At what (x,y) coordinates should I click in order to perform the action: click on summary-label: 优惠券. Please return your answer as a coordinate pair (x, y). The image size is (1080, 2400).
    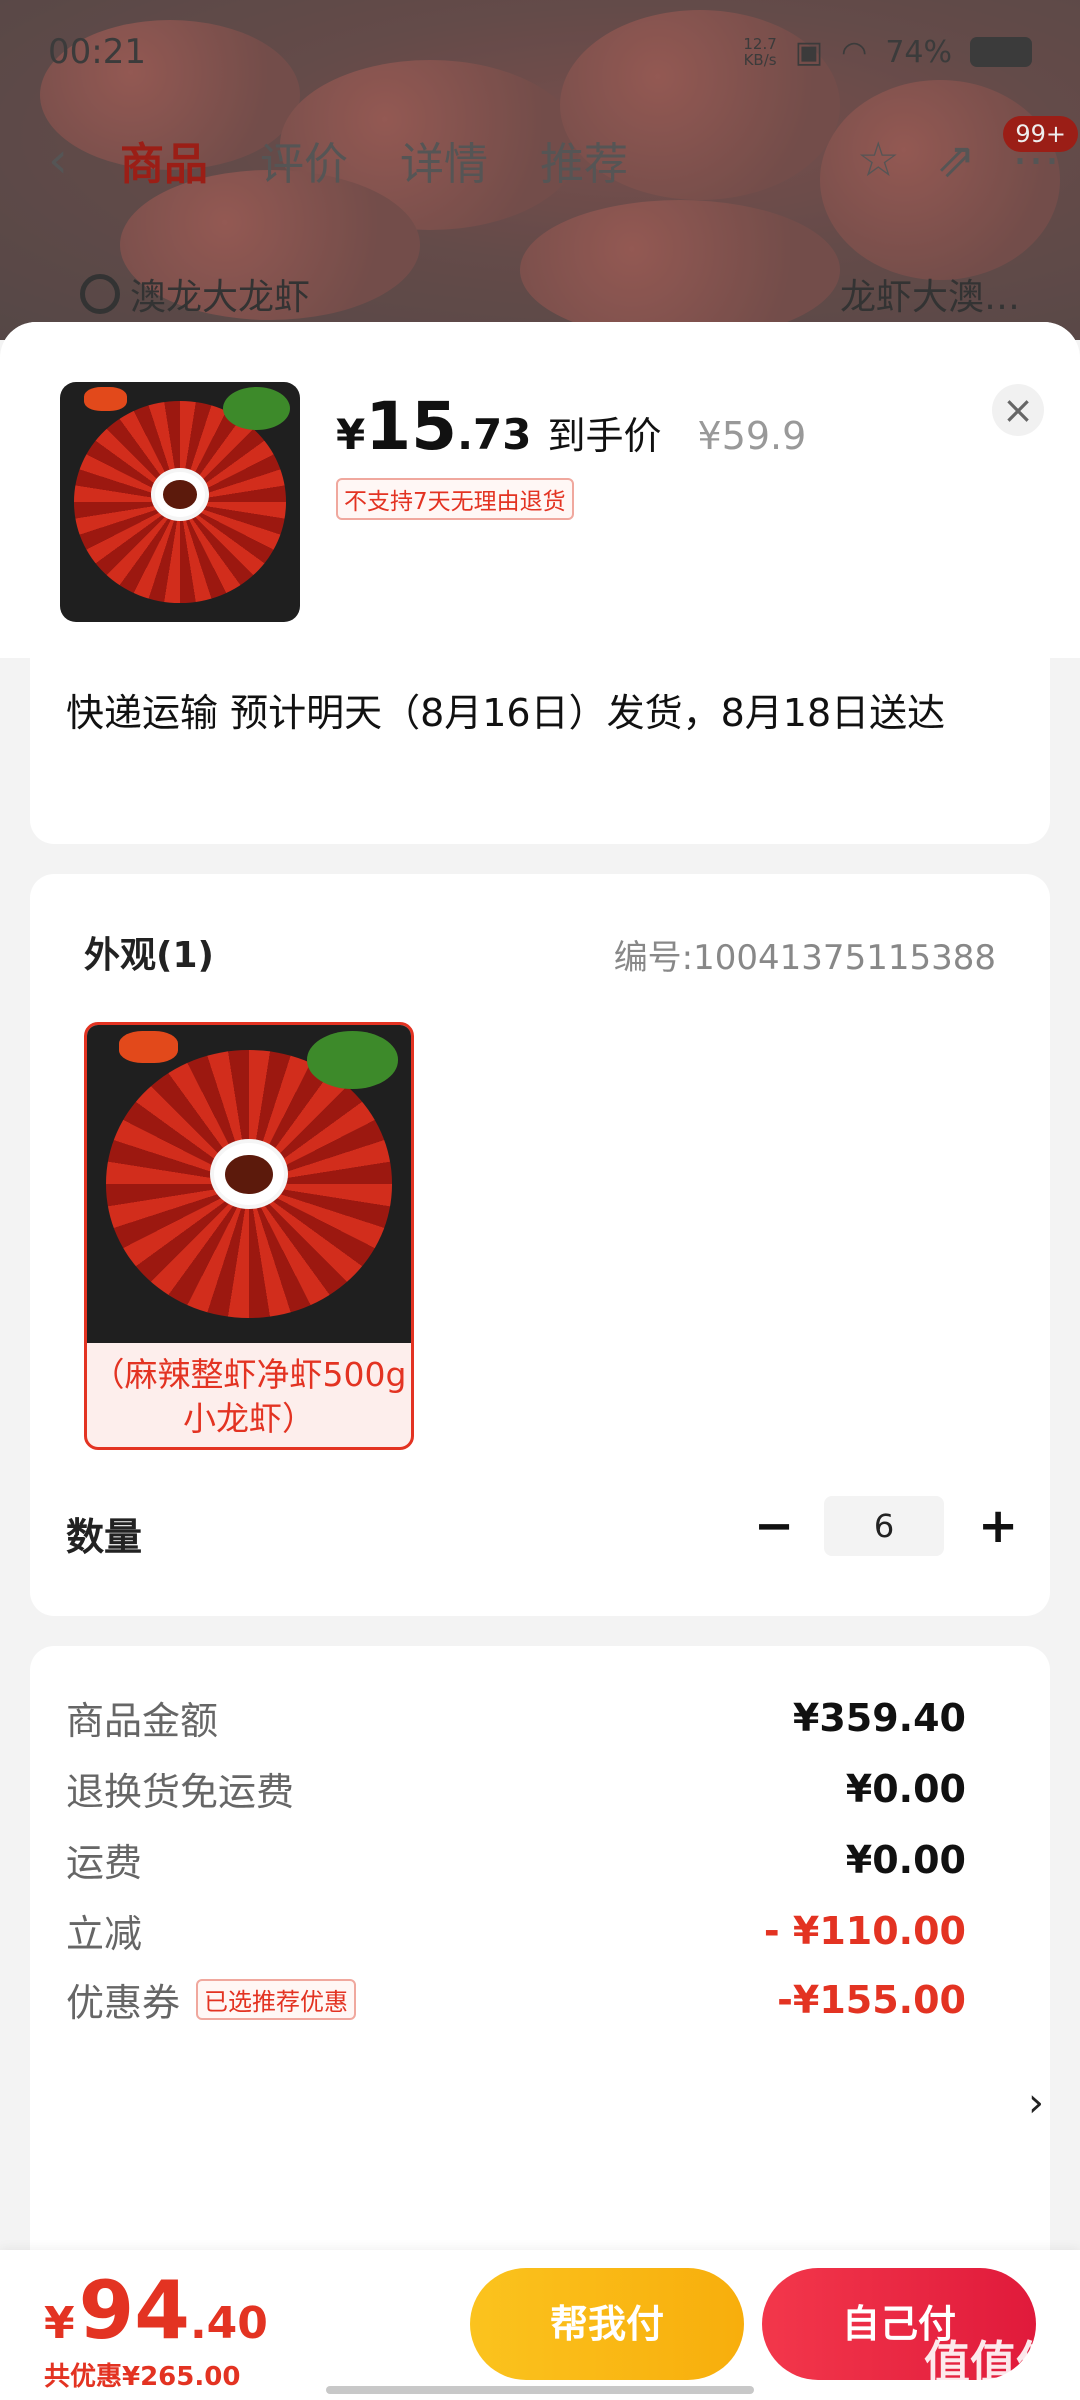
    Looking at the image, I should click on (123, 2003).